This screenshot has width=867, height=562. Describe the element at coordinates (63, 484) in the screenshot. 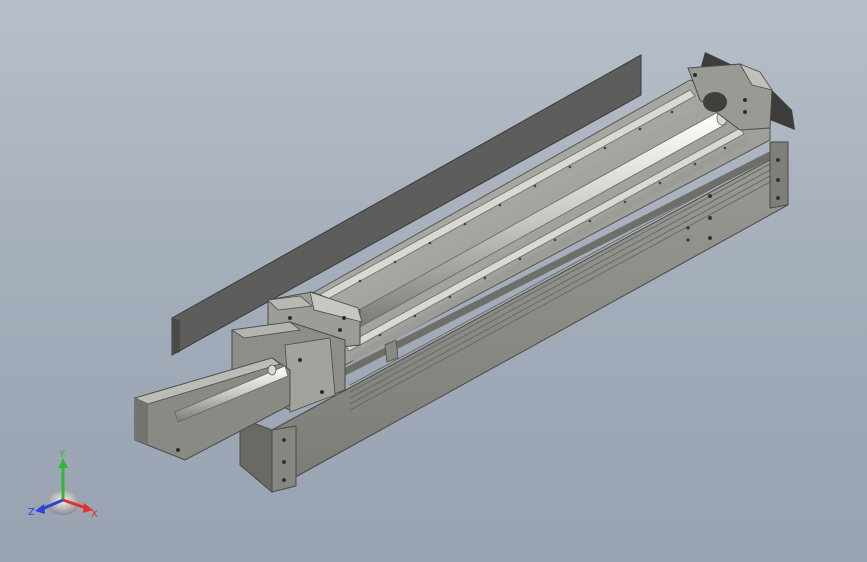

I see `coordinate-triad: Y X Z` at that location.